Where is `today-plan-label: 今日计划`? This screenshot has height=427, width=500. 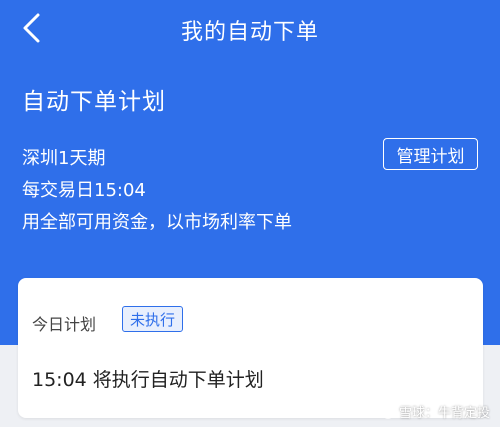 today-plan-label: 今日计划 is located at coordinates (64, 324).